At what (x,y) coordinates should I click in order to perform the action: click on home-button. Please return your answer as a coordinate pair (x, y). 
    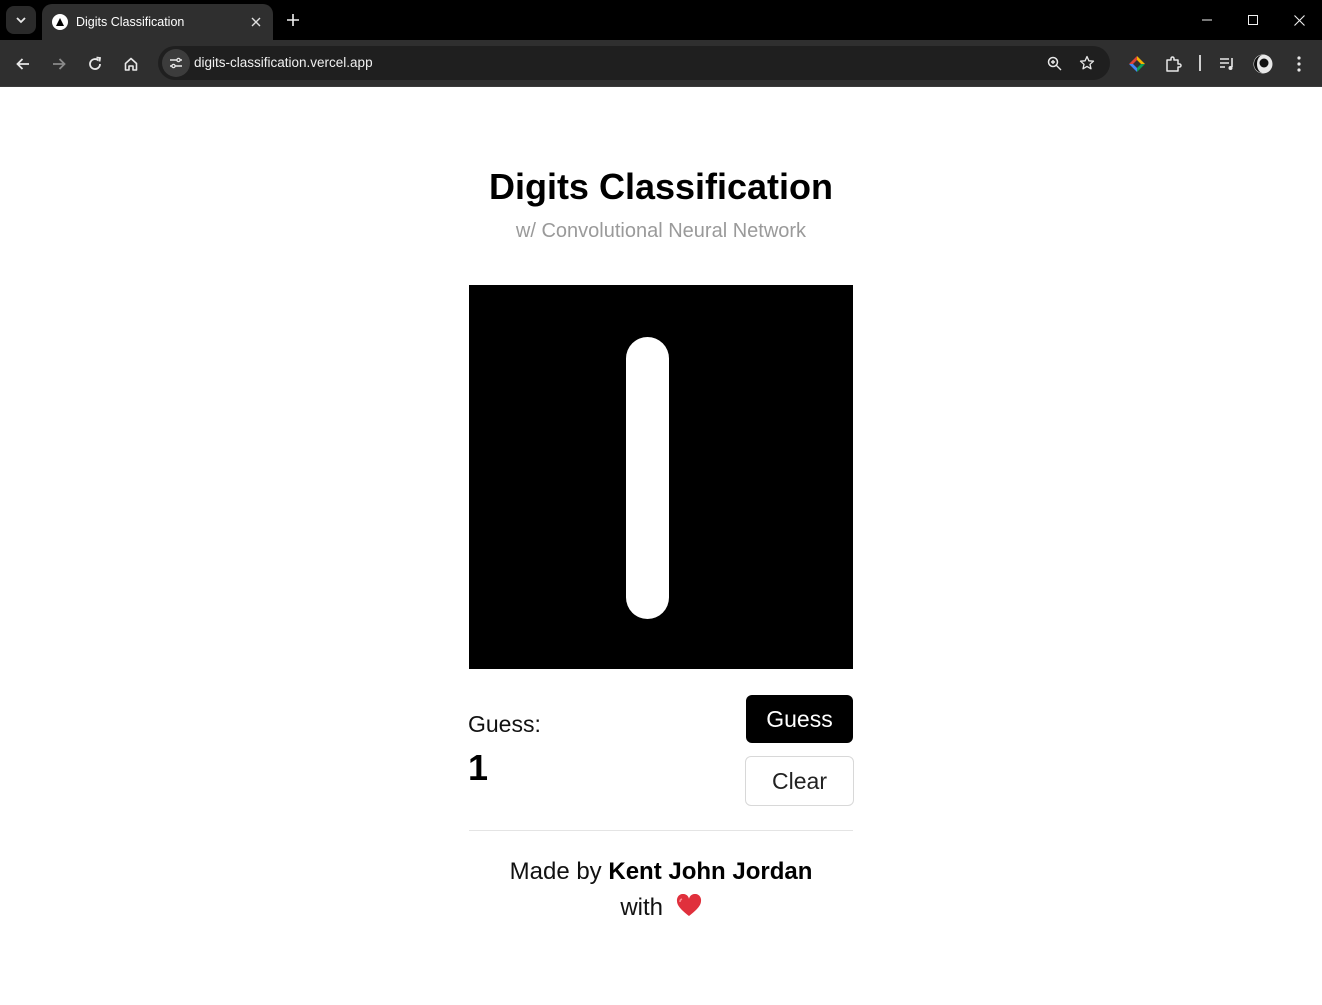
    Looking at the image, I should click on (131, 64).